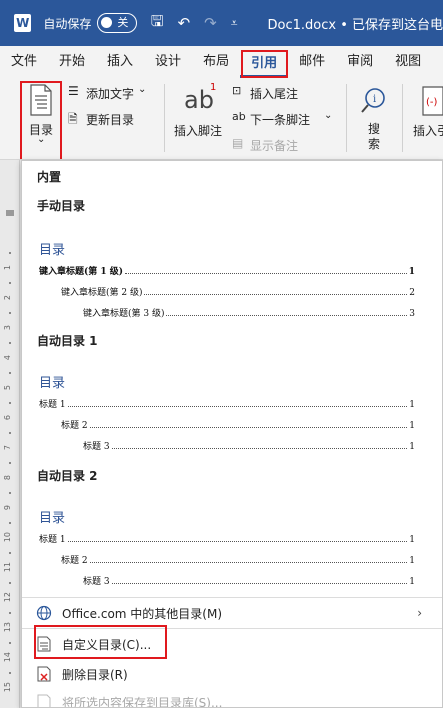 This screenshot has width=443, height=708. I want to click on toc-icon, so click(41, 100).